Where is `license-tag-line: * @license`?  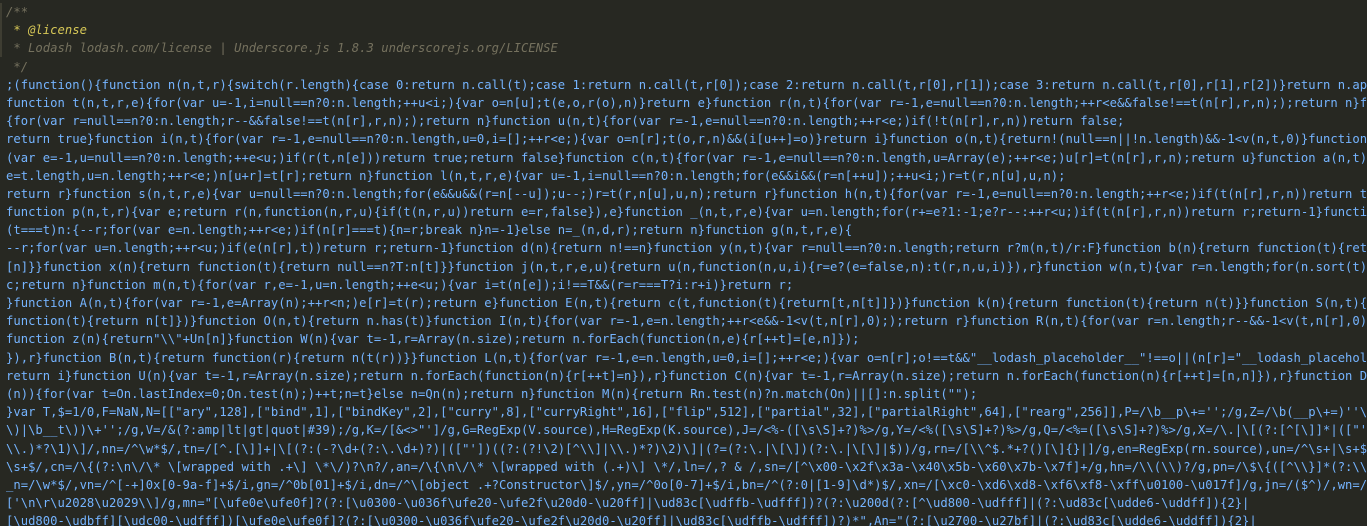 license-tag-line: * @license is located at coordinates (686, 30).